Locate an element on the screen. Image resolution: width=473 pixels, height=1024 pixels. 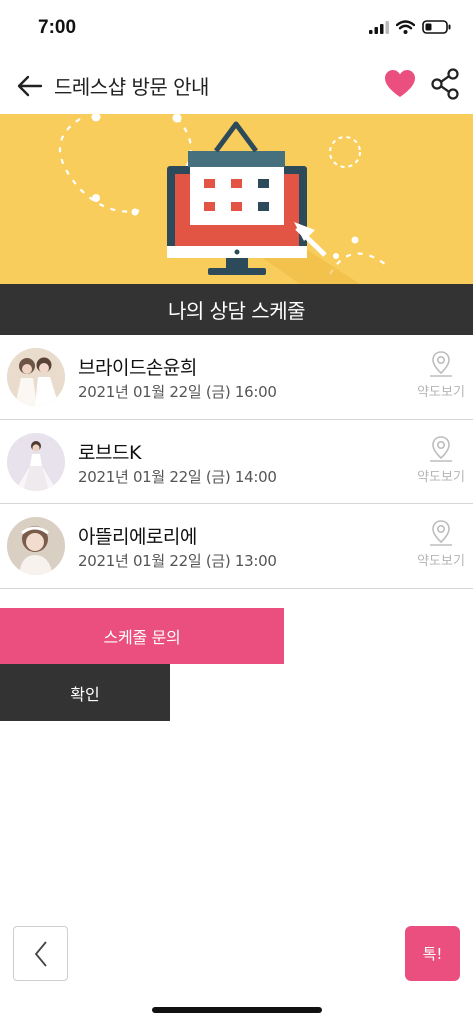
battery-icon is located at coordinates (436, 27).